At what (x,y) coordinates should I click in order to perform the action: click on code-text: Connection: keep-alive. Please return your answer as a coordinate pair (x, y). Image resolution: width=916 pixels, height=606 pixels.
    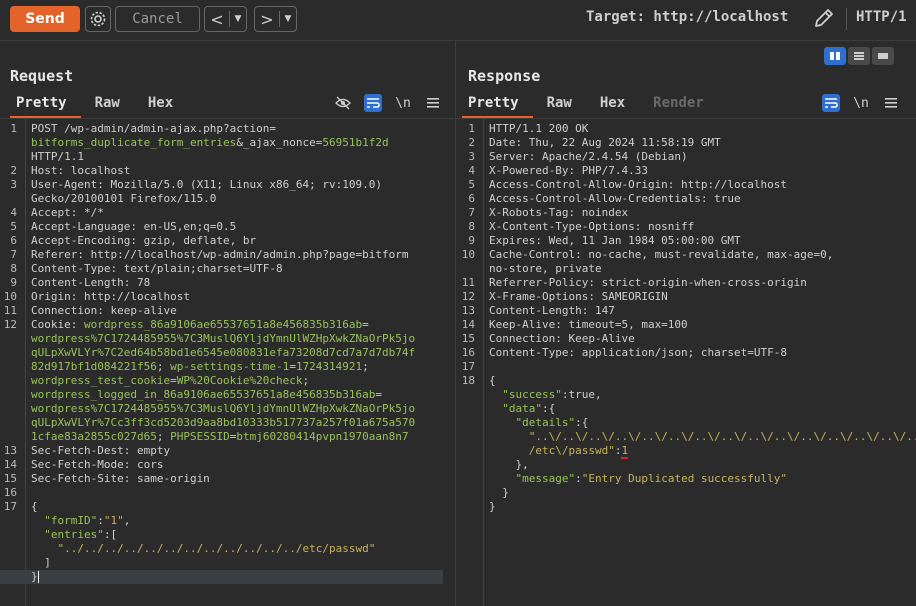
    Looking at the image, I should click on (104, 311).